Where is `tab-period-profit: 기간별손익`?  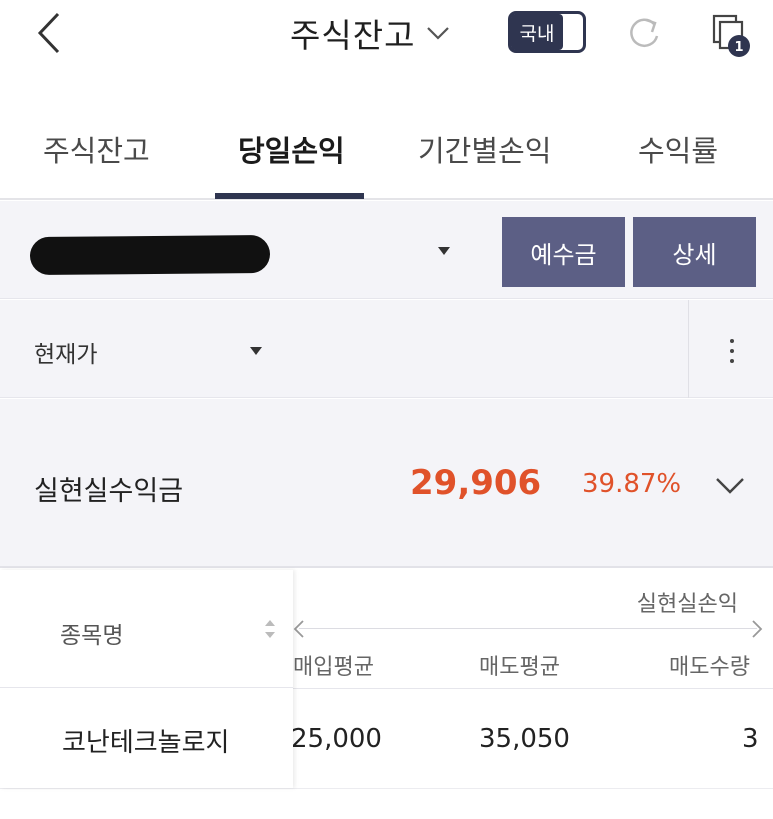
tab-period-profit: 기간별손익 is located at coordinates (484, 149).